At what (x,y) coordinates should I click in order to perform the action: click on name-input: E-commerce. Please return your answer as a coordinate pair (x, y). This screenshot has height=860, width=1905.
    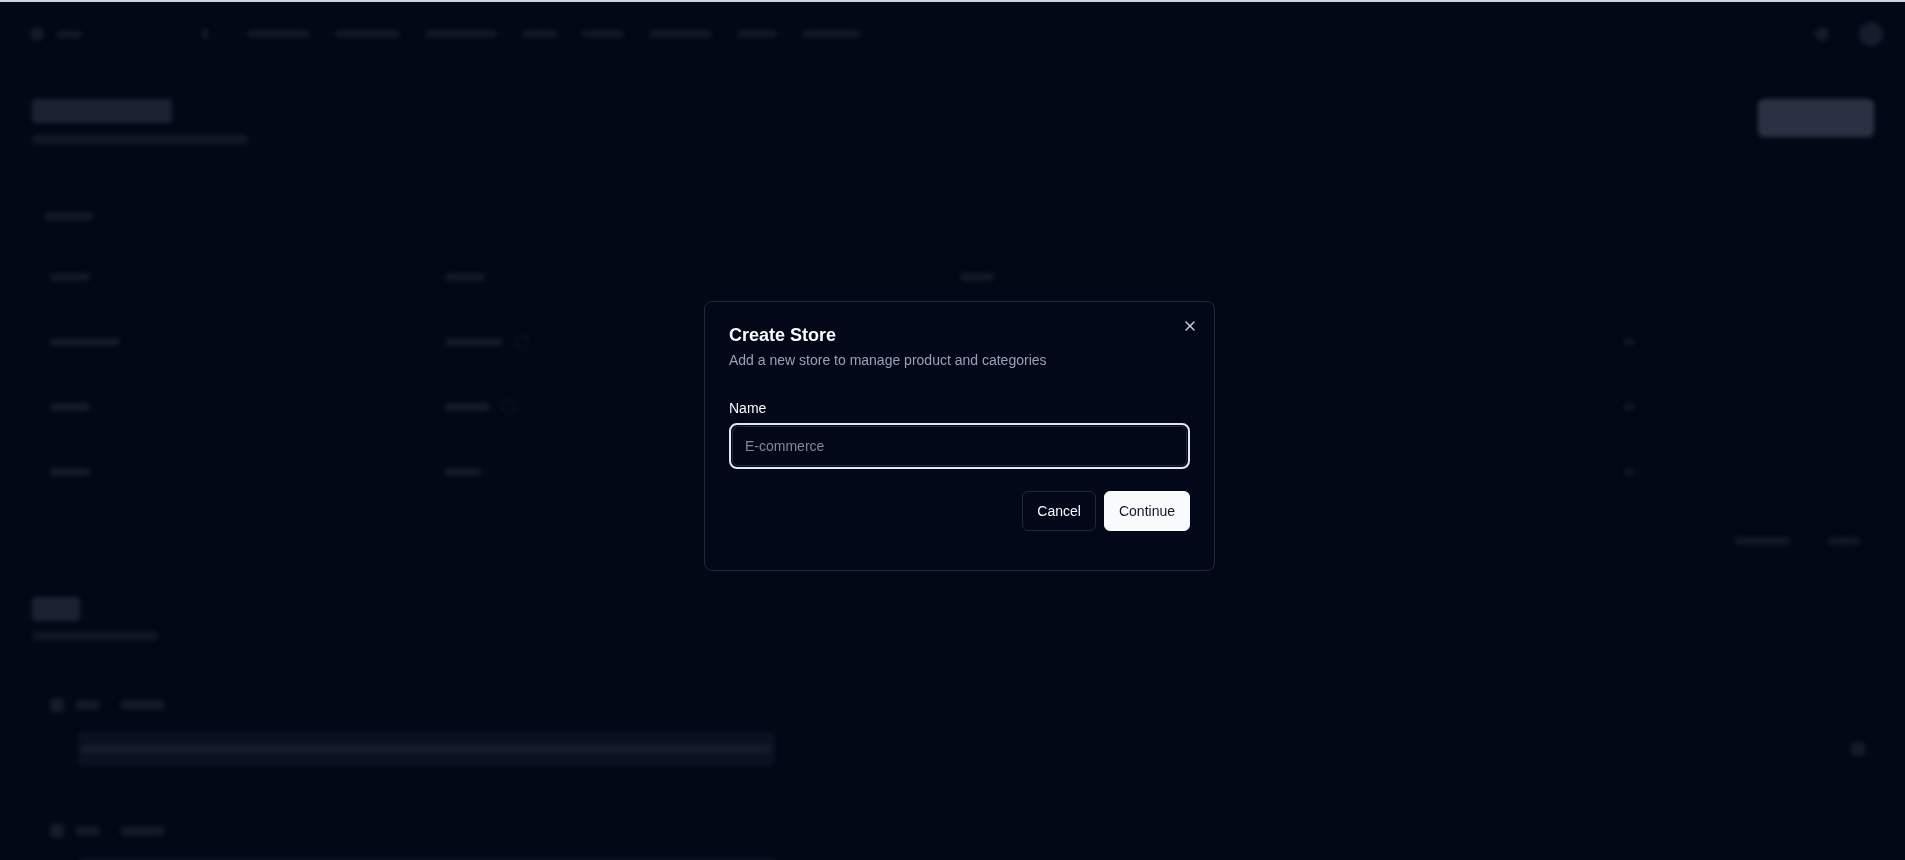
    Looking at the image, I should click on (959, 446).